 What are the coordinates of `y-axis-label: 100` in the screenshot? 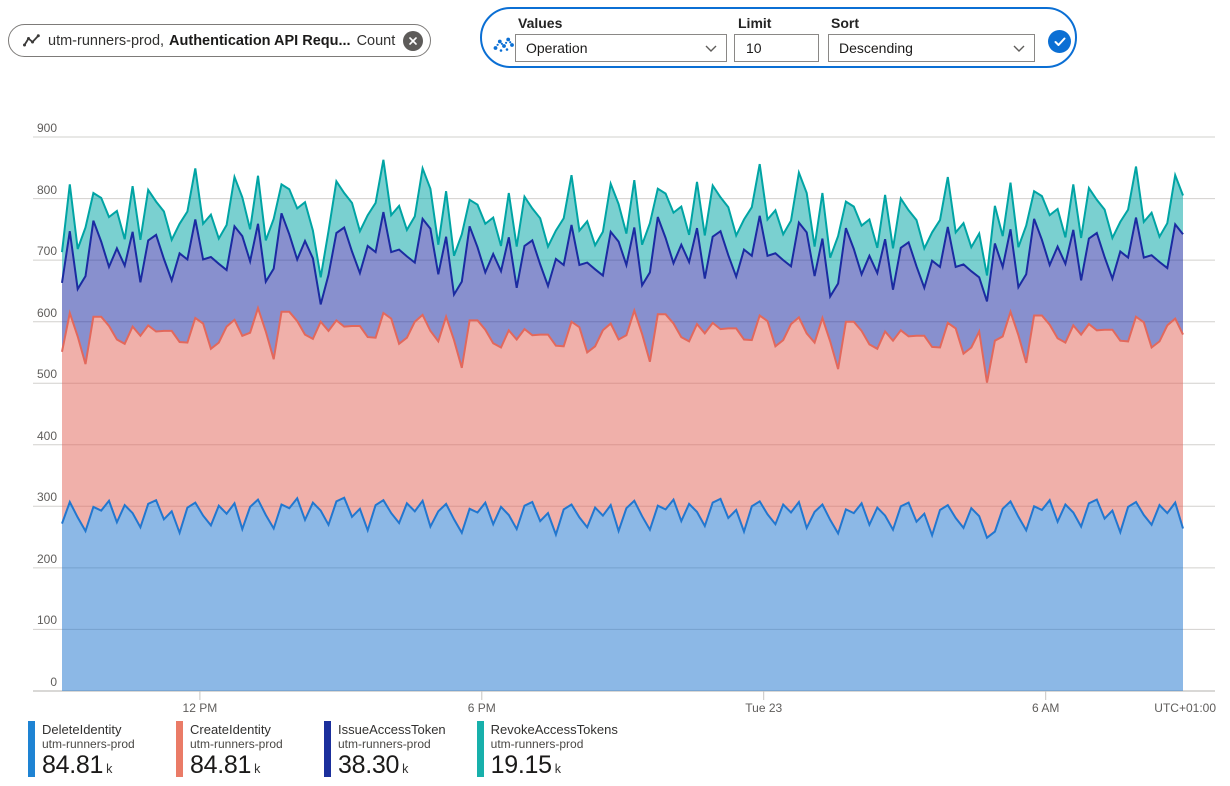 It's located at (46, 620).